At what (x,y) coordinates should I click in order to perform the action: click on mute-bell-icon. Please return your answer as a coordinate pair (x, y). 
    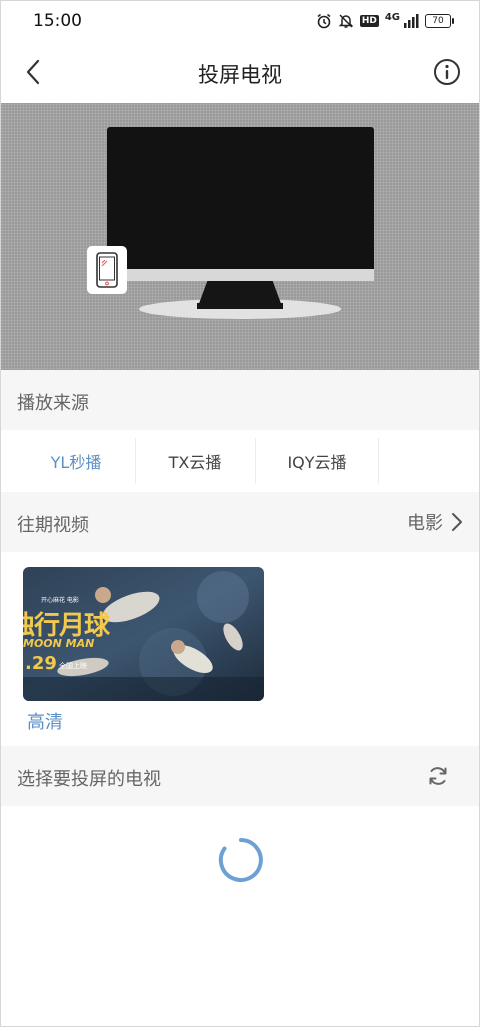
    Looking at the image, I should click on (346, 21).